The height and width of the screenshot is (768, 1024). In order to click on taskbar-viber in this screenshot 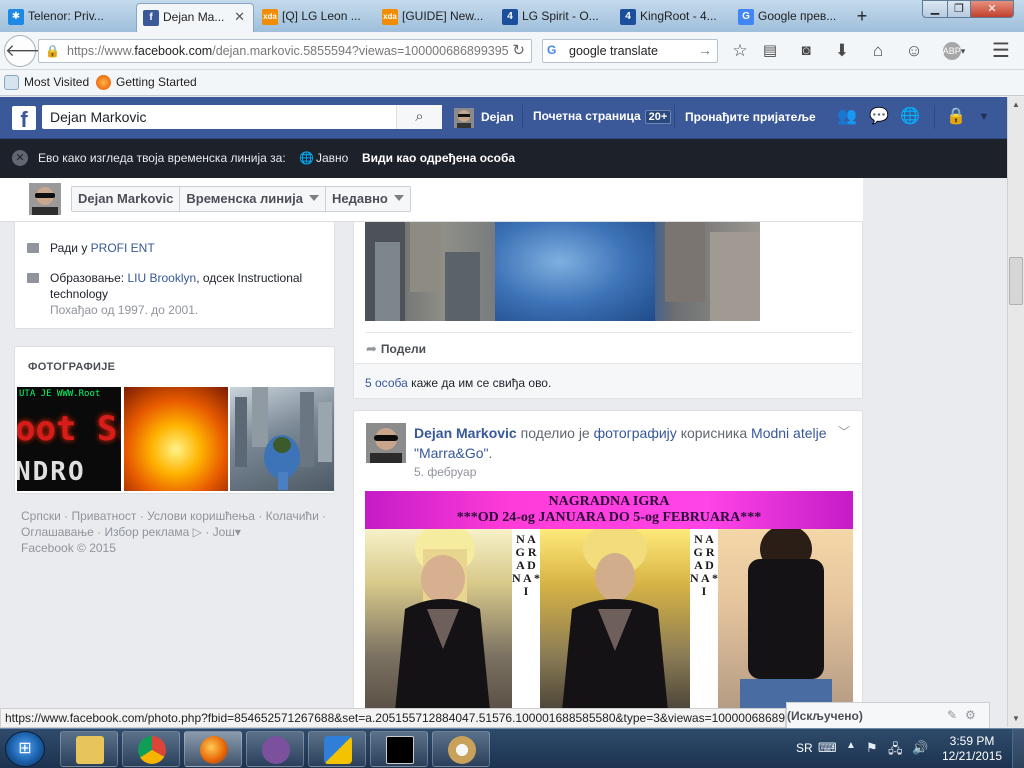, I will do `click(275, 749)`.